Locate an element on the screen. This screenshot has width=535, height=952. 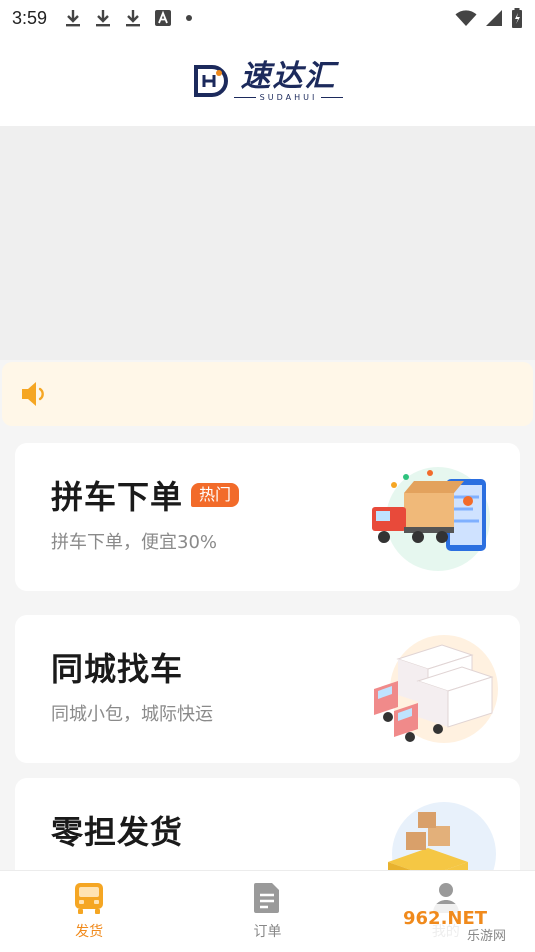
two-trucks-illustration is located at coordinates (436, 689).